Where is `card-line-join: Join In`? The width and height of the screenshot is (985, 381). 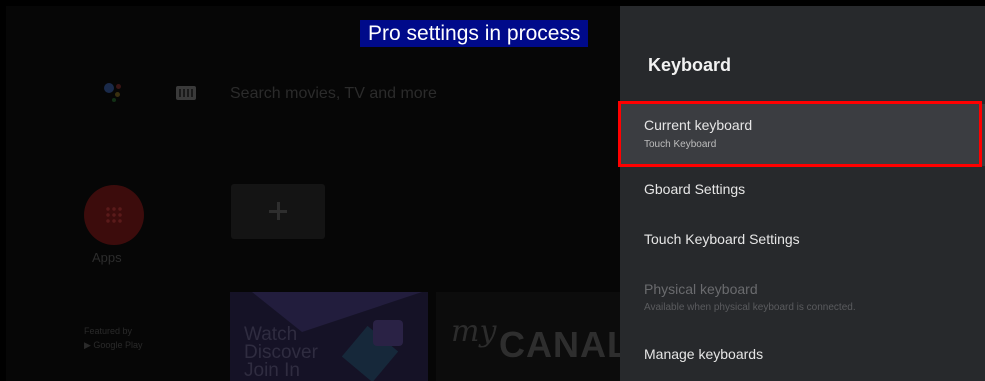 card-line-join: Join In is located at coordinates (272, 370).